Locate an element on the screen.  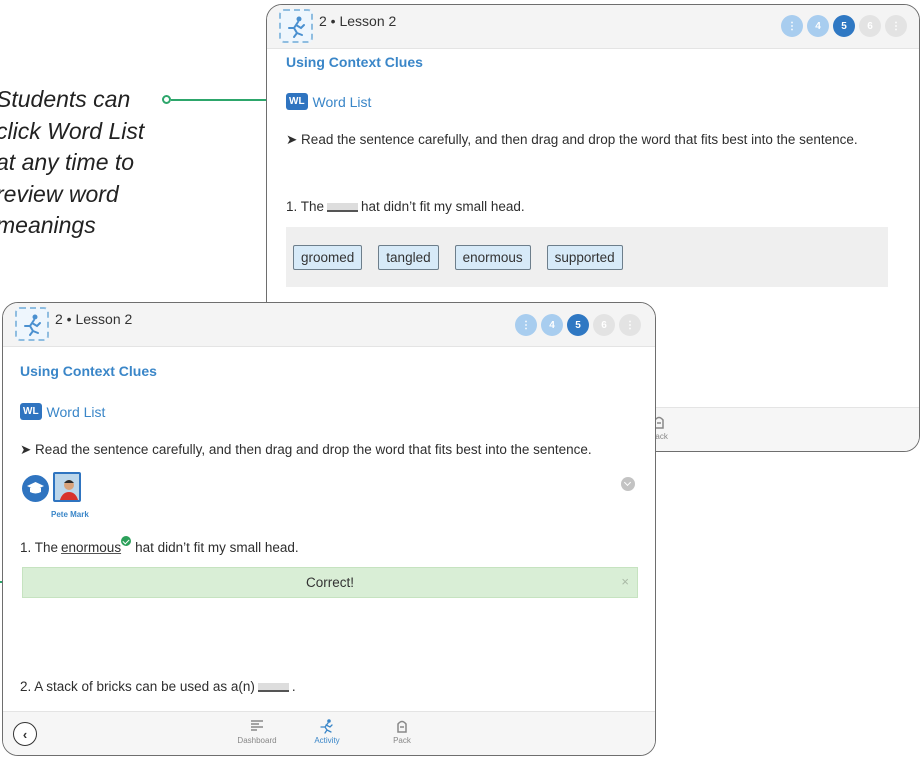
feedback-text: Correct! is located at coordinates (329, 582).